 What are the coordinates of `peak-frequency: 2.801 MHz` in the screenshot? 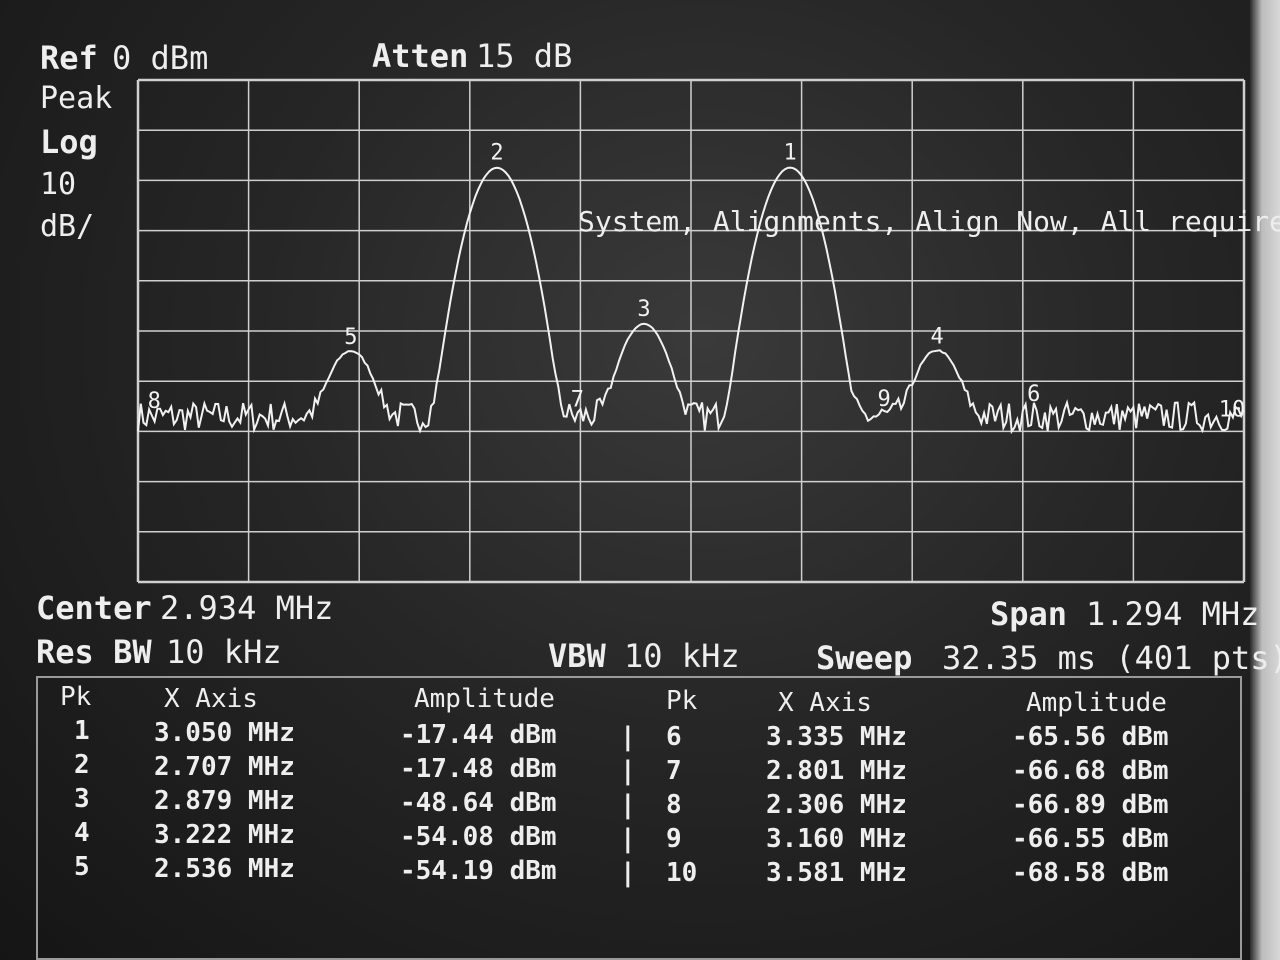 It's located at (836, 771).